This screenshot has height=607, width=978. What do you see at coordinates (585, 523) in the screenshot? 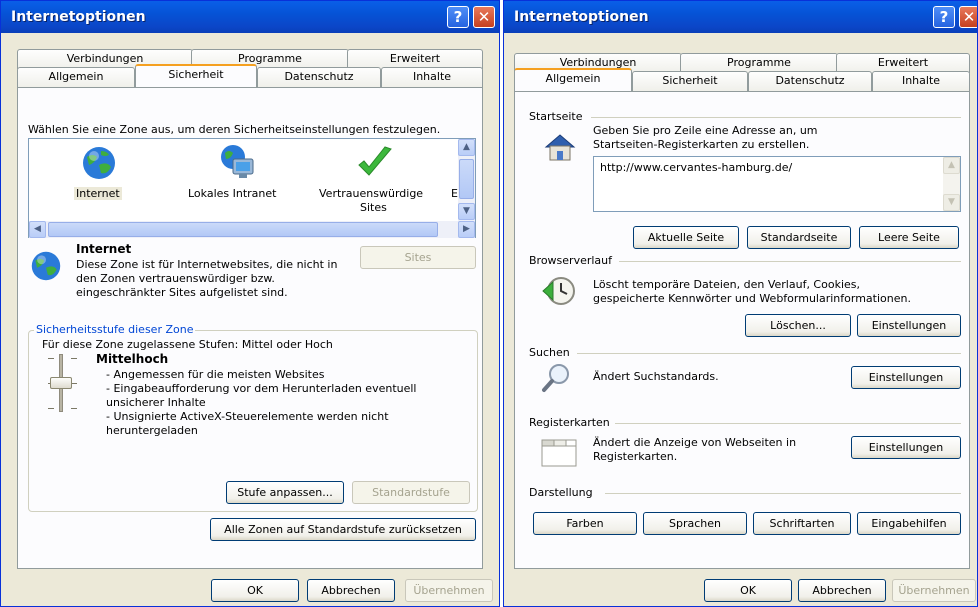
I see `colors-button: Farben` at bounding box center [585, 523].